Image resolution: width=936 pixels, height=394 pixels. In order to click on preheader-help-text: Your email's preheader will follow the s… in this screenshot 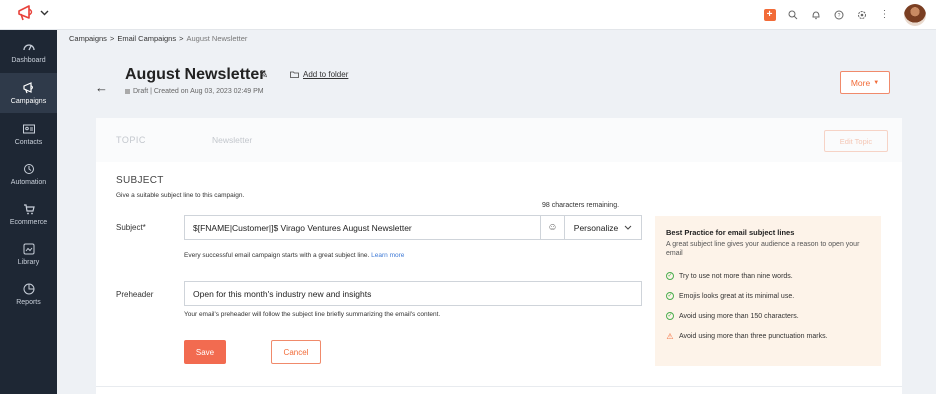, I will do `click(312, 314)`.